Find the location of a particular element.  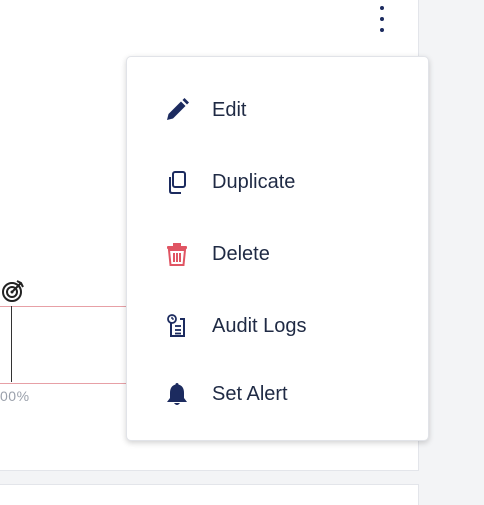

axis-tick-label: 00% is located at coordinates (15, 396).